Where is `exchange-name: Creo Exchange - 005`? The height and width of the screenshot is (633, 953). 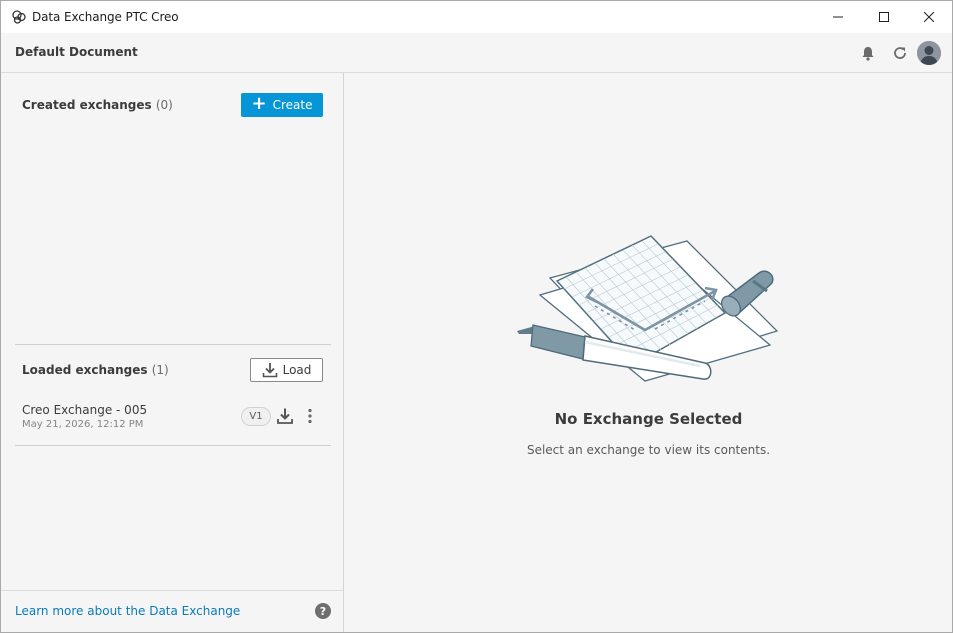
exchange-name: Creo Exchange - 005 is located at coordinates (85, 410).